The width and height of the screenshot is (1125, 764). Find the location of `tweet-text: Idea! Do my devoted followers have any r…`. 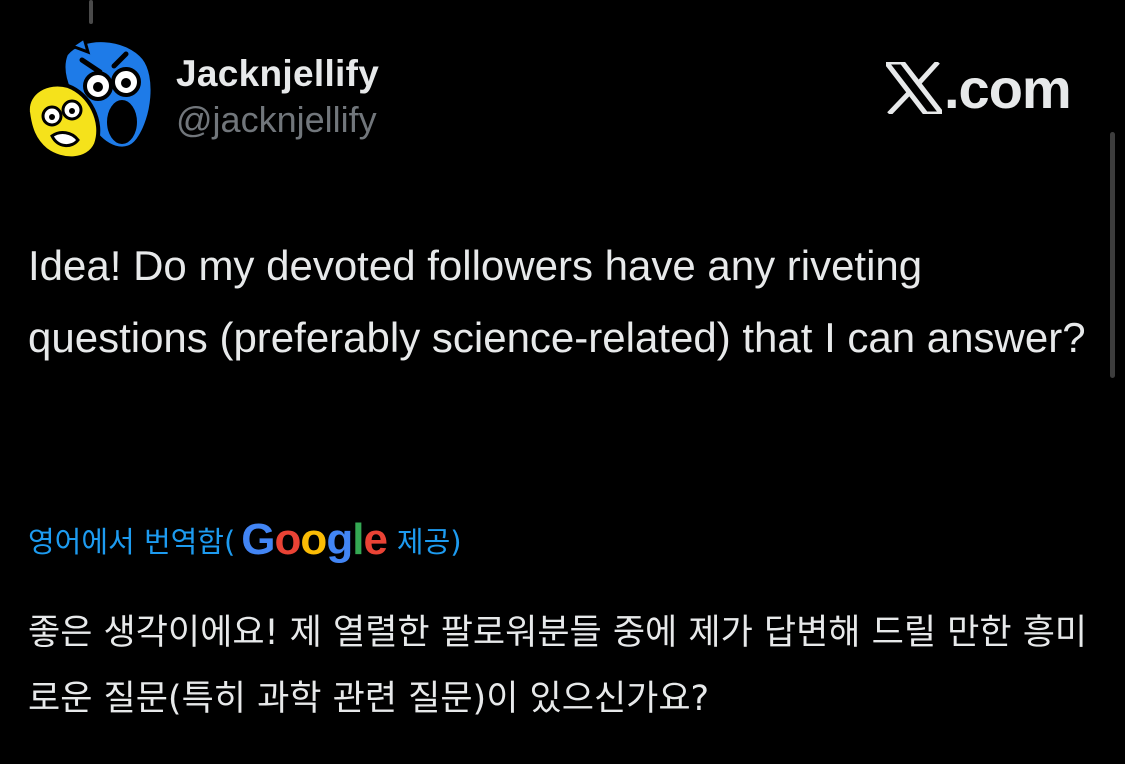

tweet-text: Idea! Do my devoted followers have any r… is located at coordinates (557, 301).